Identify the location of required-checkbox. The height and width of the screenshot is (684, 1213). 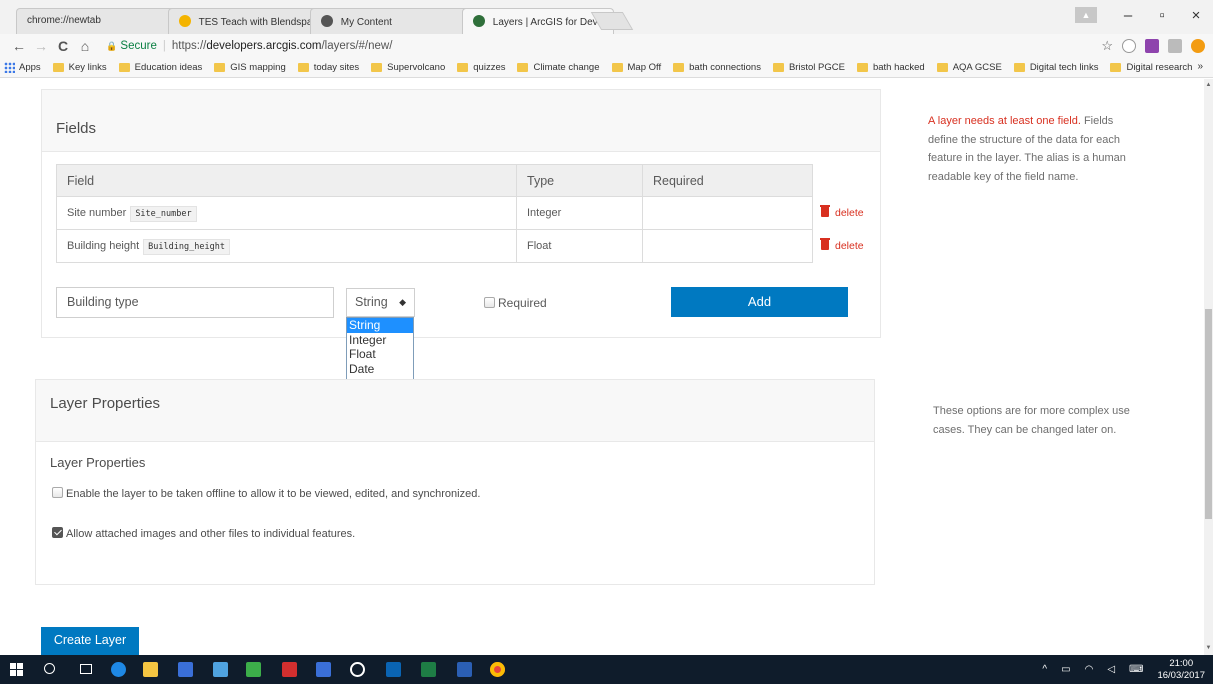
(489, 302).